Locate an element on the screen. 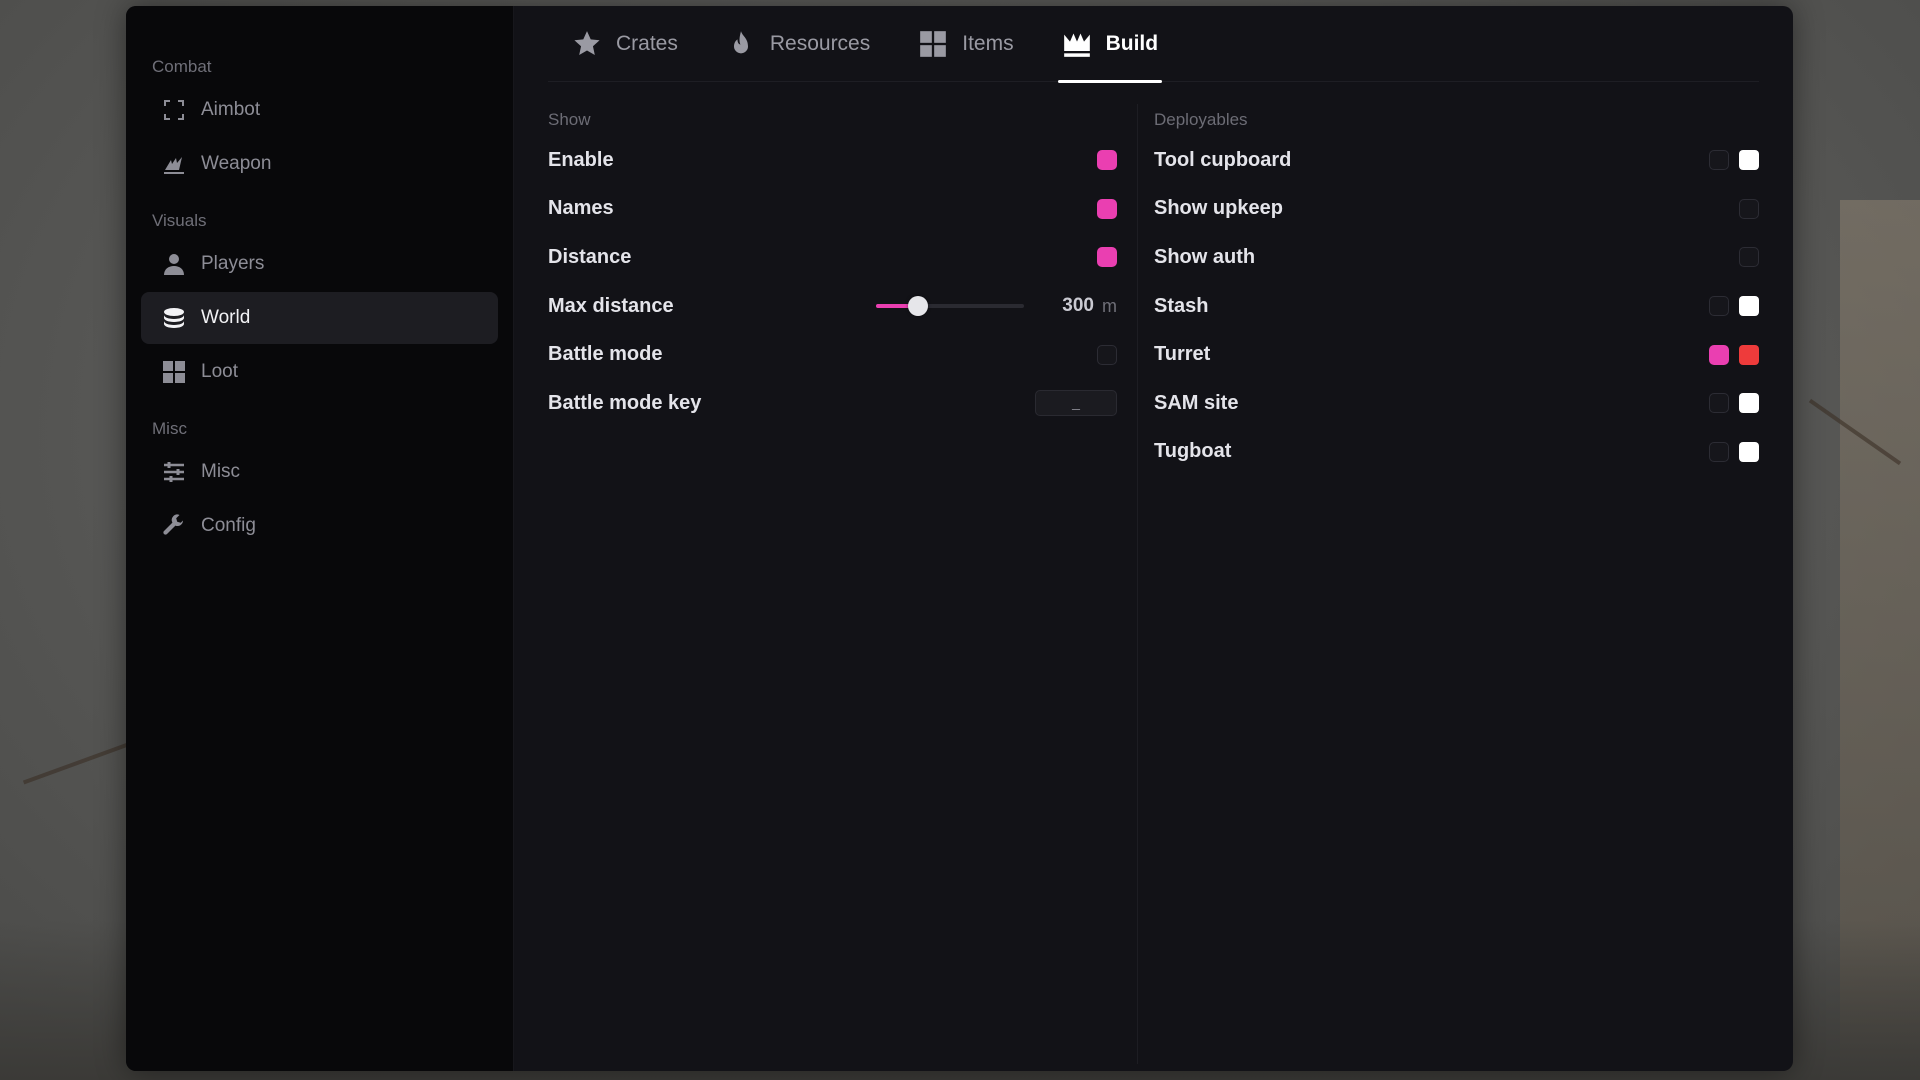 The height and width of the screenshot is (1080, 1920). tab-build: Build is located at coordinates (1109, 44).